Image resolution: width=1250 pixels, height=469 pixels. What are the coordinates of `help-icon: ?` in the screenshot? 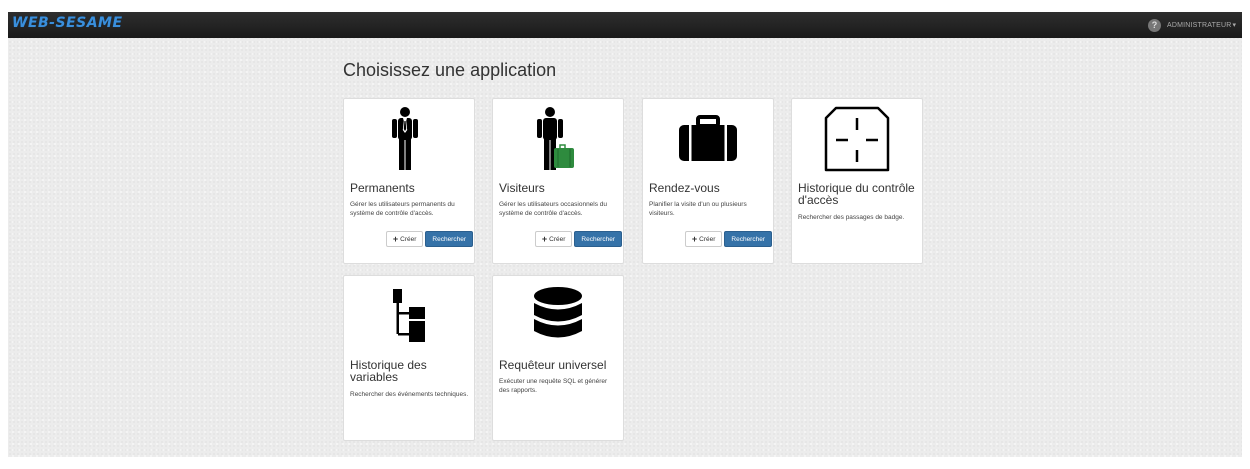 It's located at (1154, 25).